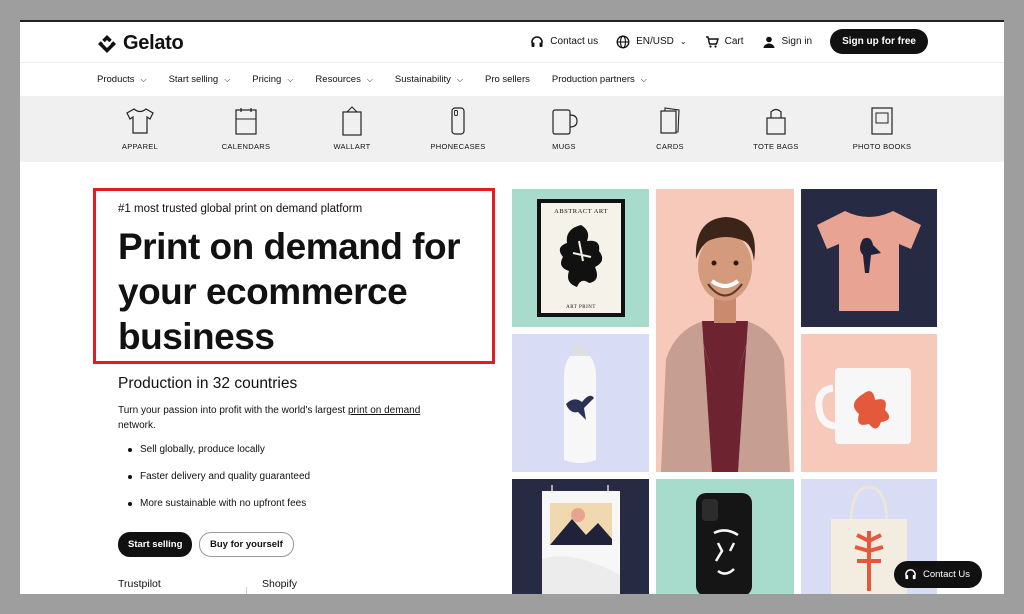 Image resolution: width=1024 pixels, height=614 pixels. I want to click on category-label: PHOTO BOOKS, so click(882, 146).